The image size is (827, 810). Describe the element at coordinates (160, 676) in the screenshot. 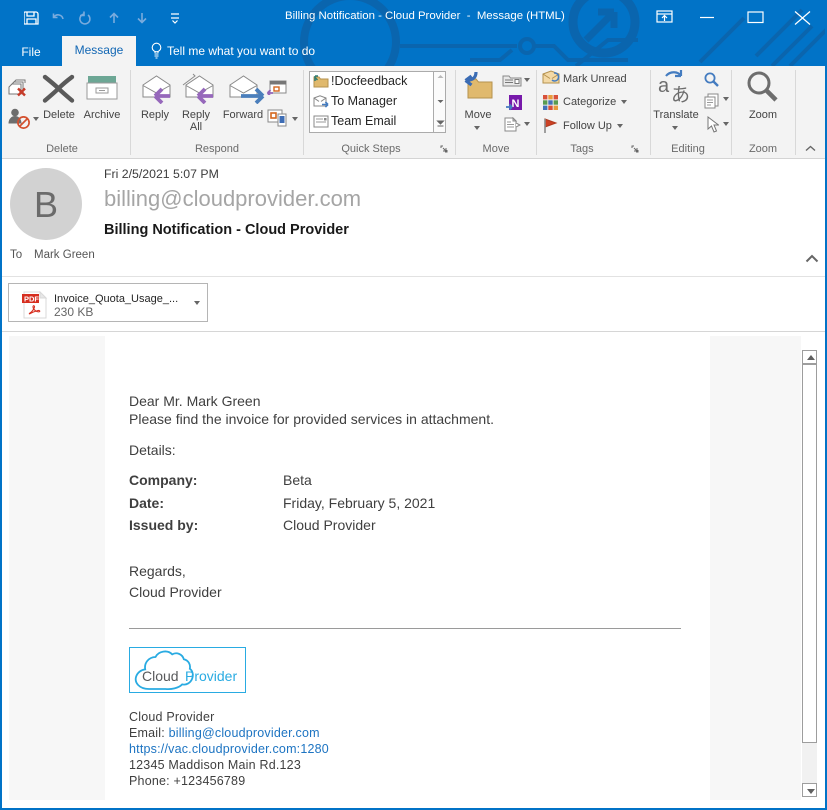

I see `svg-text: Cloud` at that location.